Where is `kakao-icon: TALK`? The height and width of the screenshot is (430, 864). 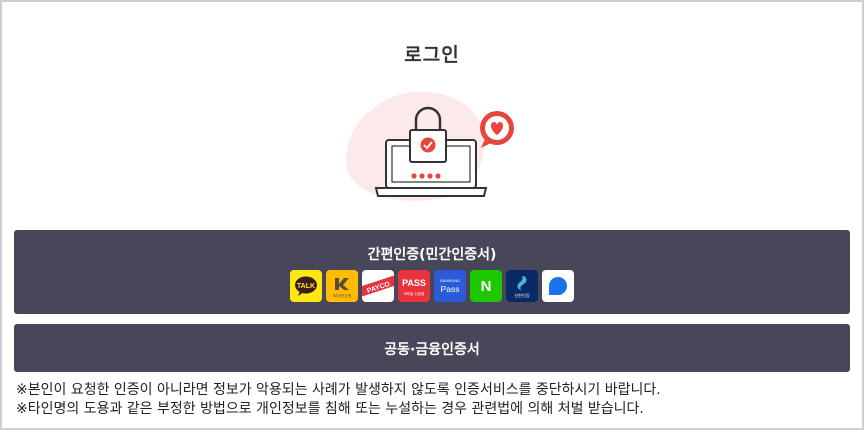
kakao-icon: TALK is located at coordinates (306, 286).